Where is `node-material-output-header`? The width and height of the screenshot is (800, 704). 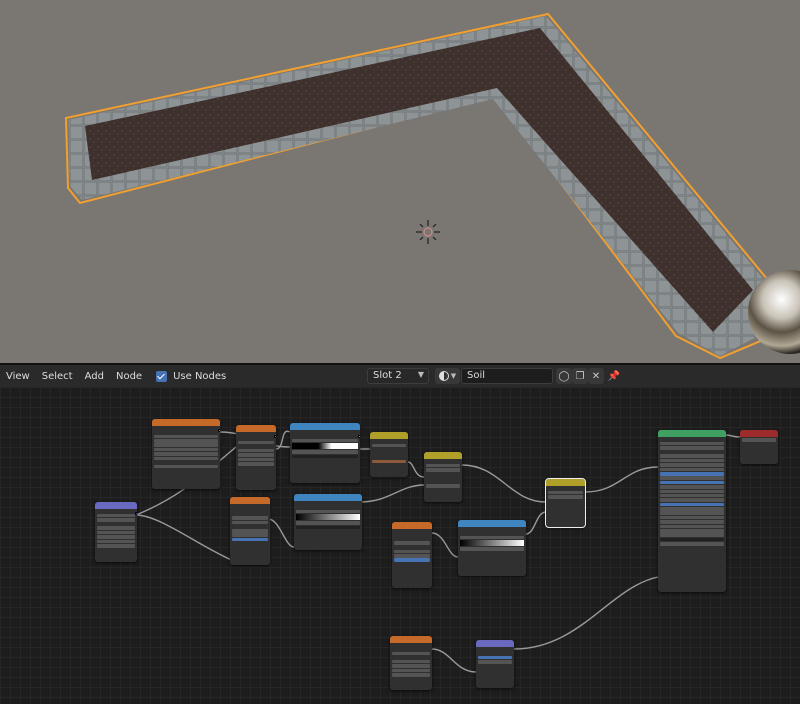
node-material-output-header is located at coordinates (759, 433).